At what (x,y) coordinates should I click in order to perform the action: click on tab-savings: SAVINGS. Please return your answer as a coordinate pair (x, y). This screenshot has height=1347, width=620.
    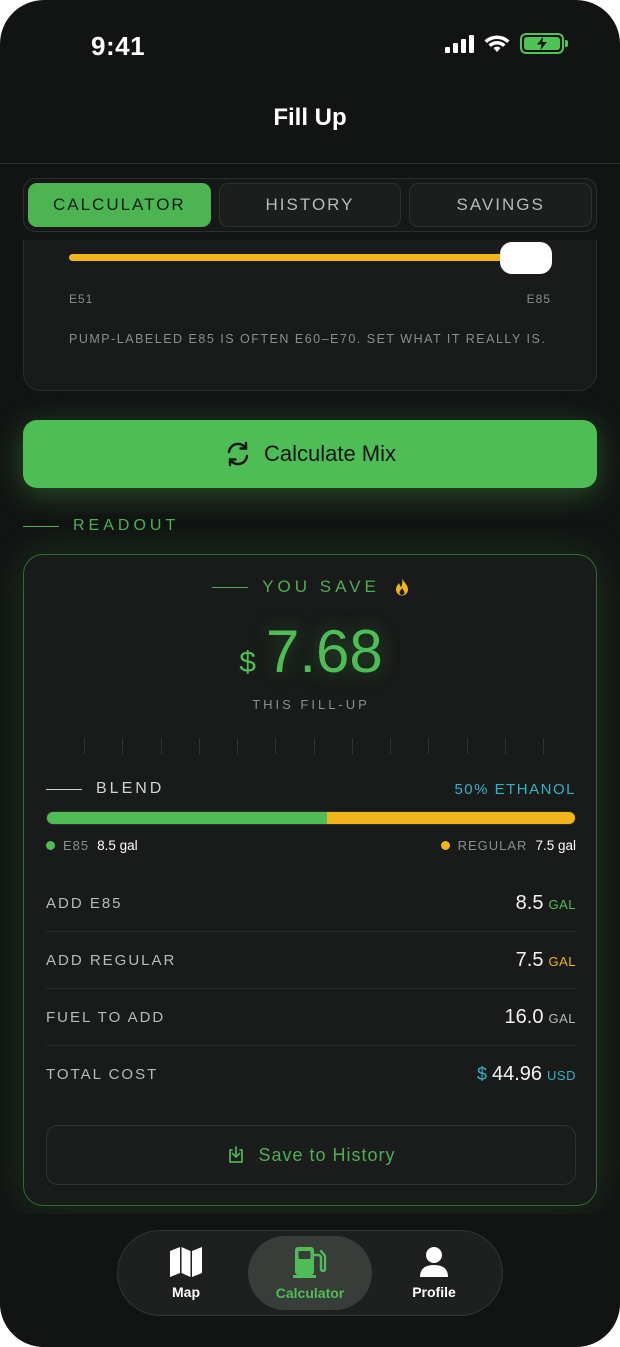
    Looking at the image, I should click on (501, 205).